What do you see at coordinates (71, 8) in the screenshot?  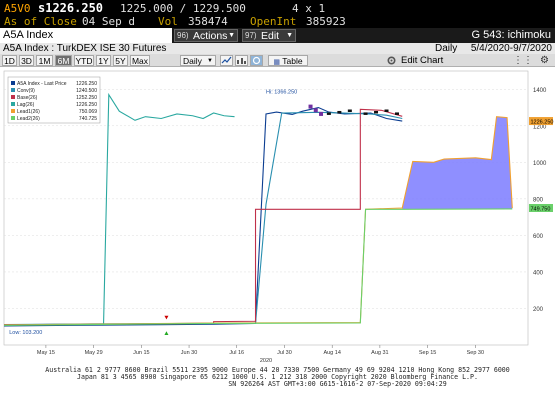 I see `last-price: s1226.250` at bounding box center [71, 8].